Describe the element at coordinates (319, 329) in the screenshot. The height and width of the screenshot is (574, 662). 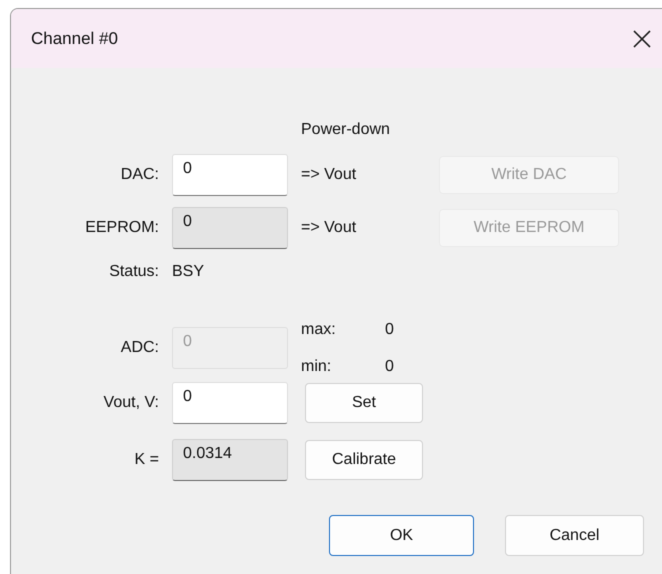
I see `reading-label: max:` at that location.